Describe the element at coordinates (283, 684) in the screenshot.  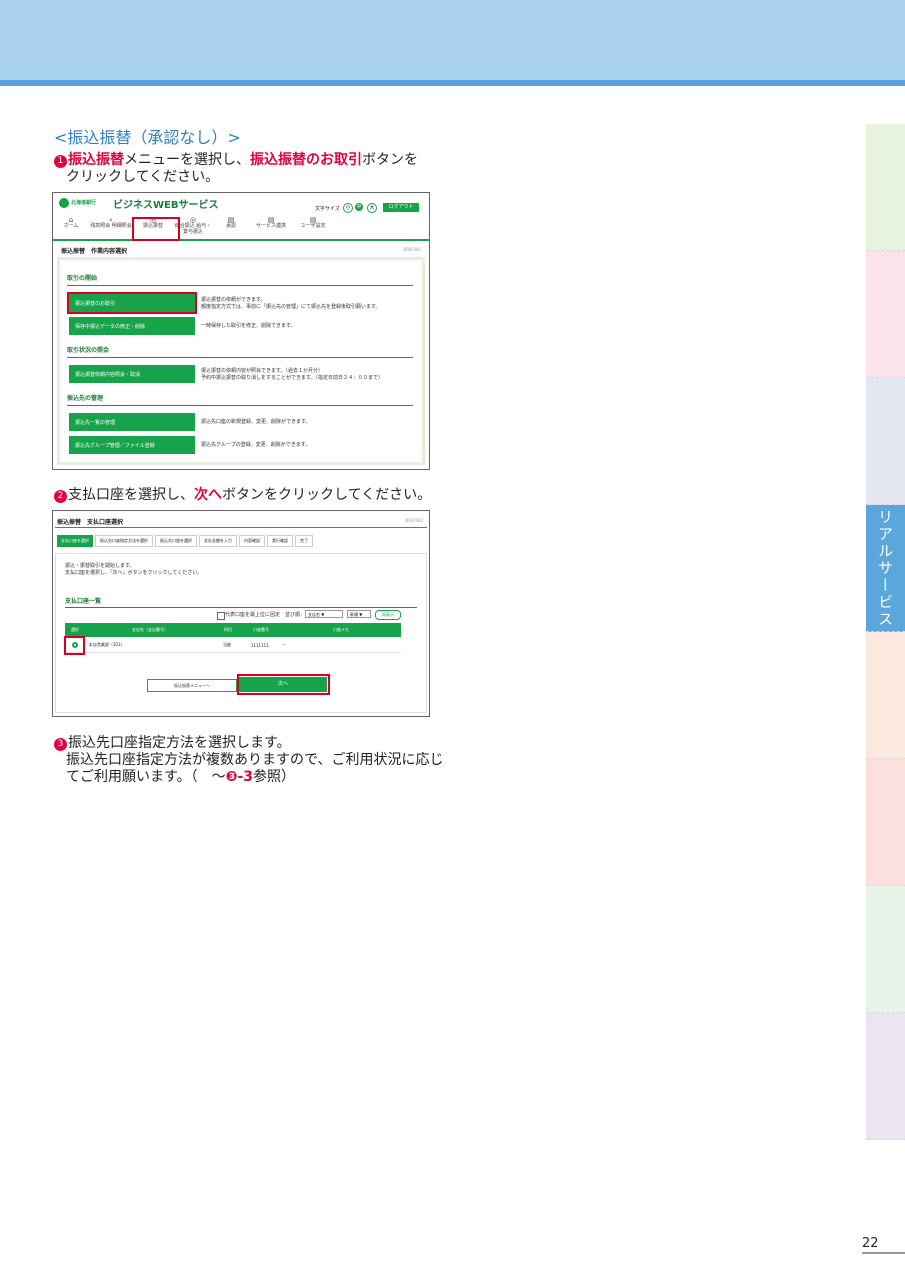
I see `next-button-highlight` at that location.